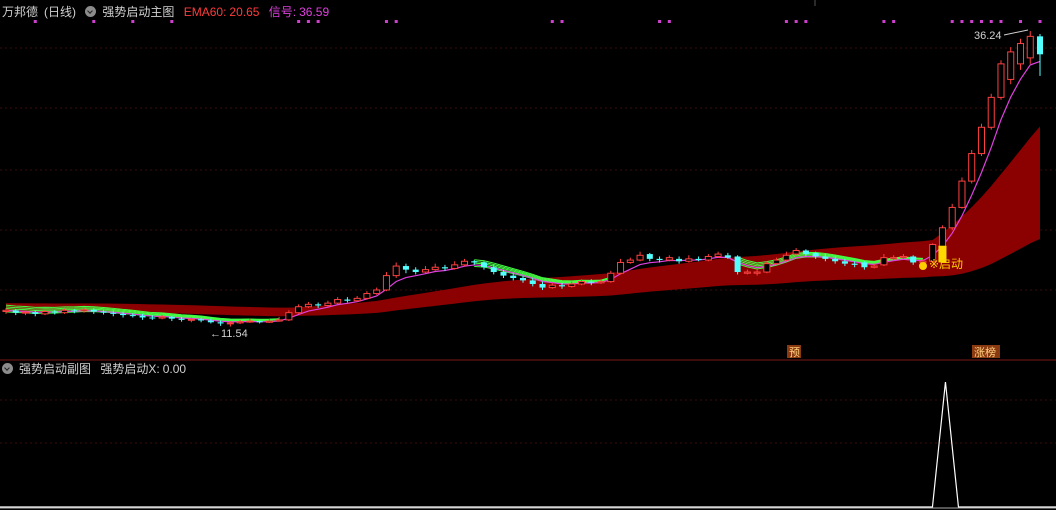 The height and width of the screenshot is (510, 1056). I want to click on main-indicator-name: 强势启动主图, so click(138, 12).